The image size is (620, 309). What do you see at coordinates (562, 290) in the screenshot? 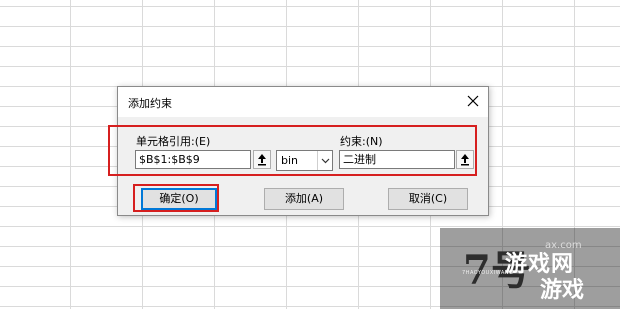
I see `watermark-brand-line2: 游戏` at bounding box center [562, 290].